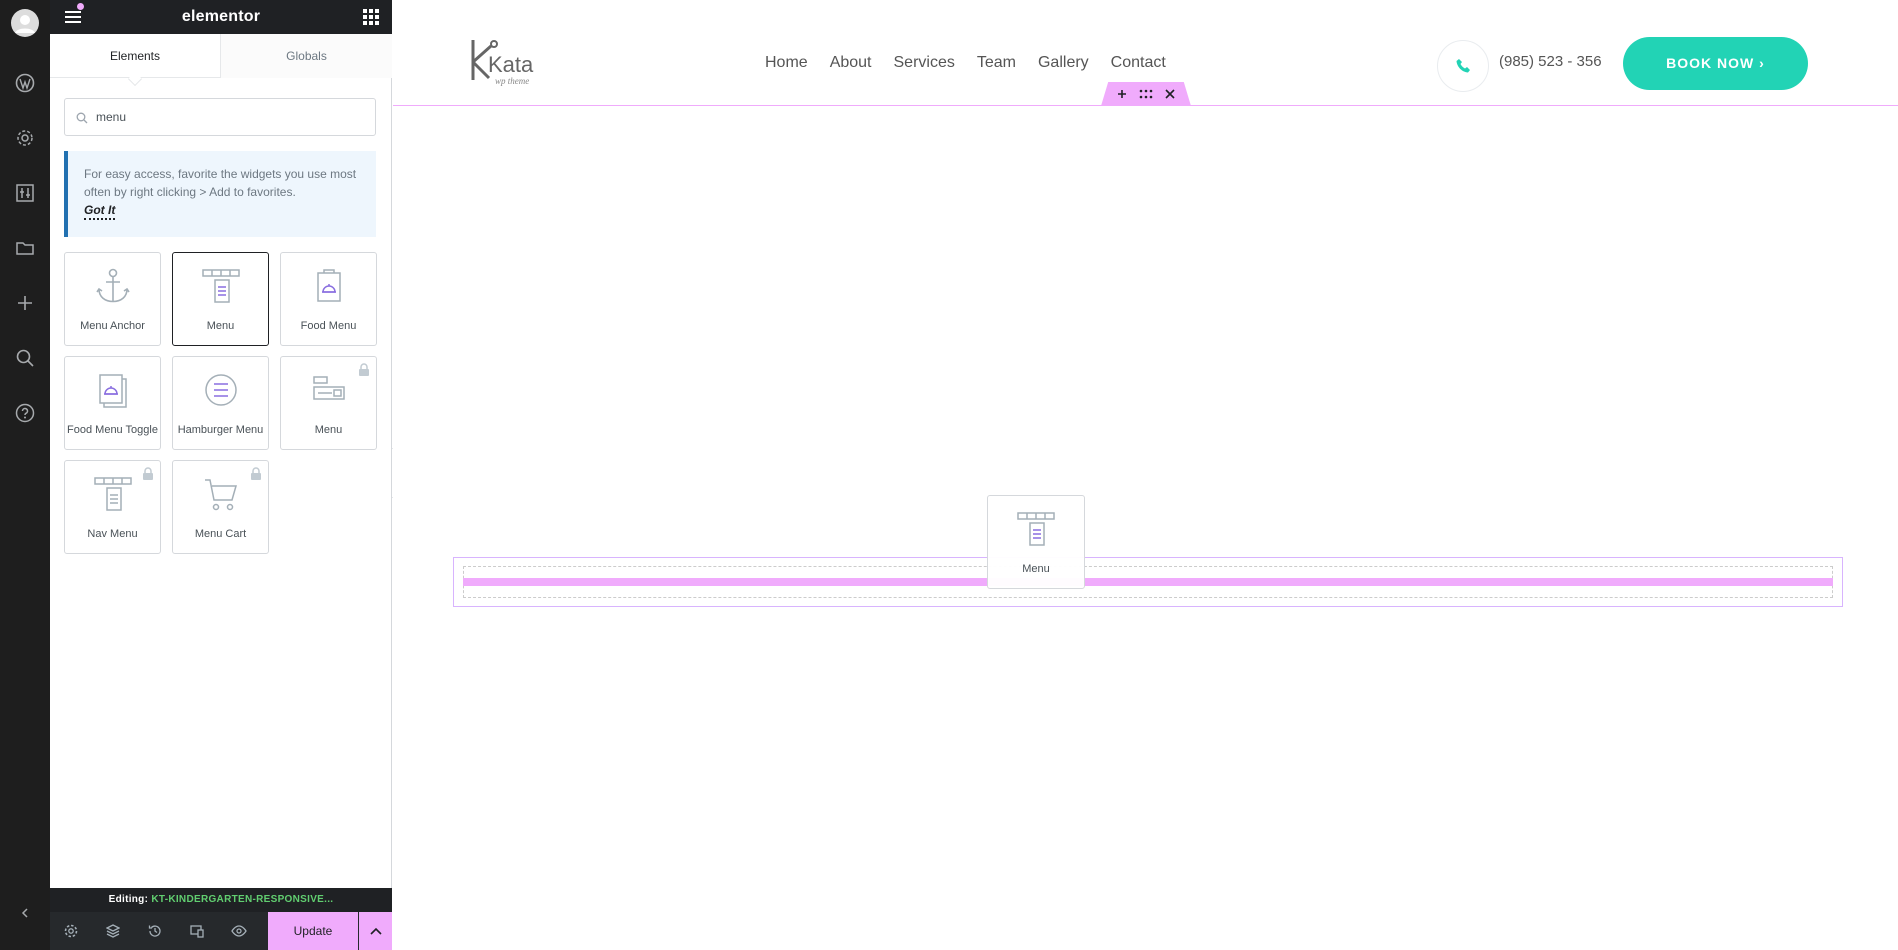  I want to click on folder-icon, so click(25, 248).